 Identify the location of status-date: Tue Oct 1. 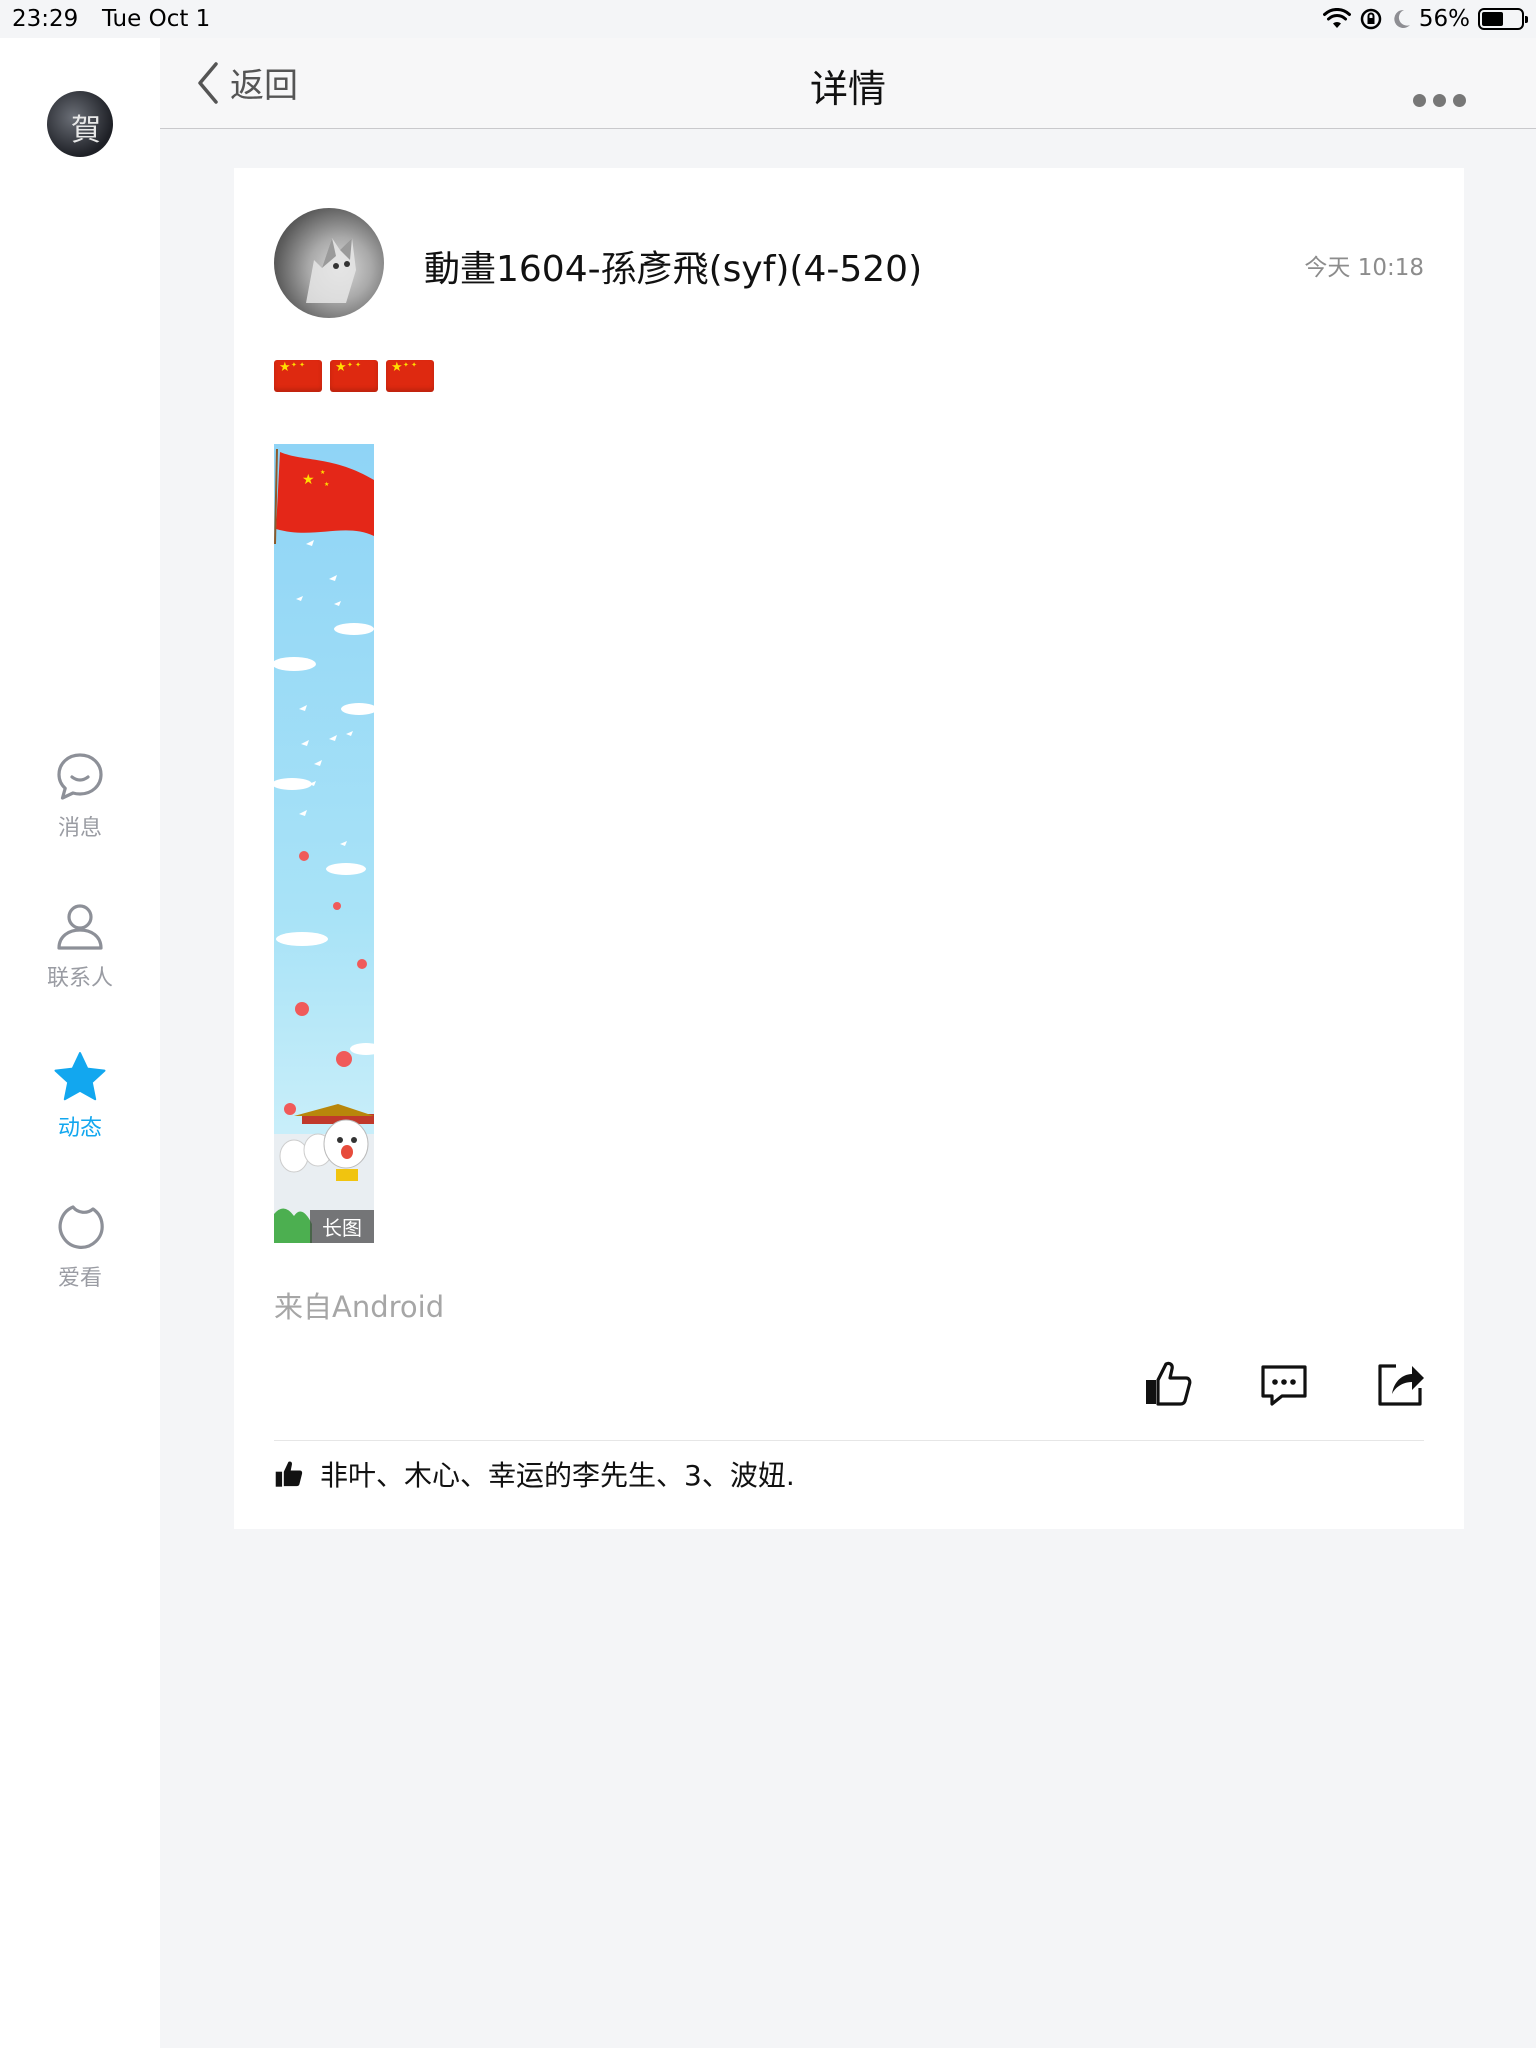
(156, 19).